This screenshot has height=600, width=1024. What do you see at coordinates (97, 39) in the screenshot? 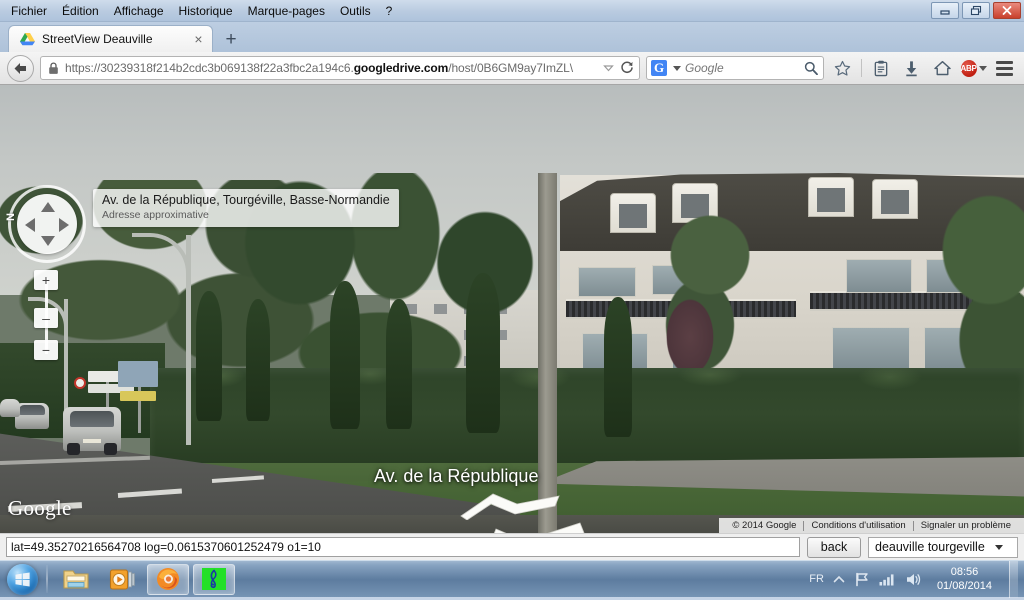
I see `tab-title: StreetView Deauville` at bounding box center [97, 39].